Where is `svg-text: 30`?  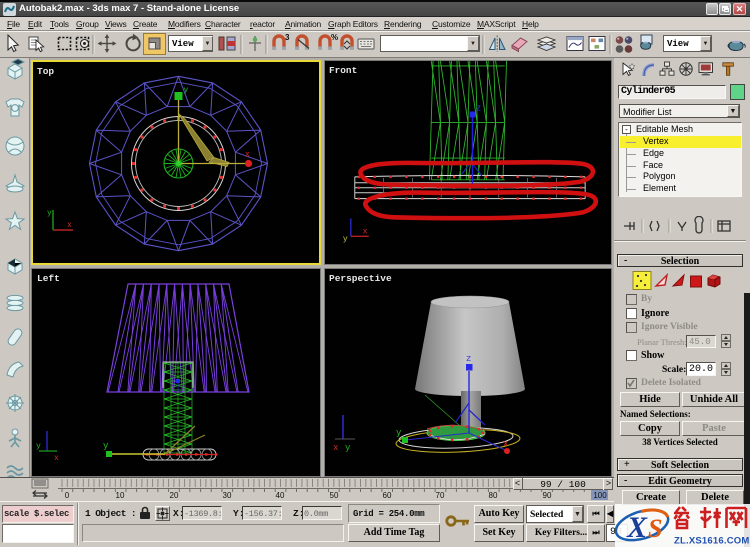
svg-text: 30 is located at coordinates (227, 495).